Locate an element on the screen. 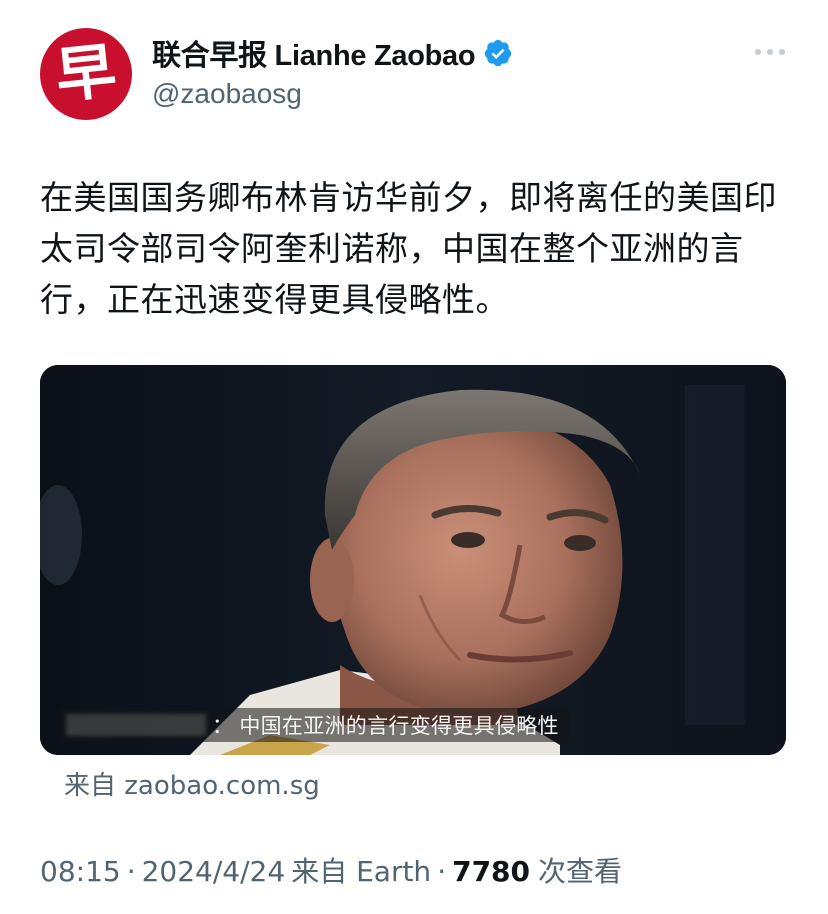  view-count: 7780 is located at coordinates (491, 871).